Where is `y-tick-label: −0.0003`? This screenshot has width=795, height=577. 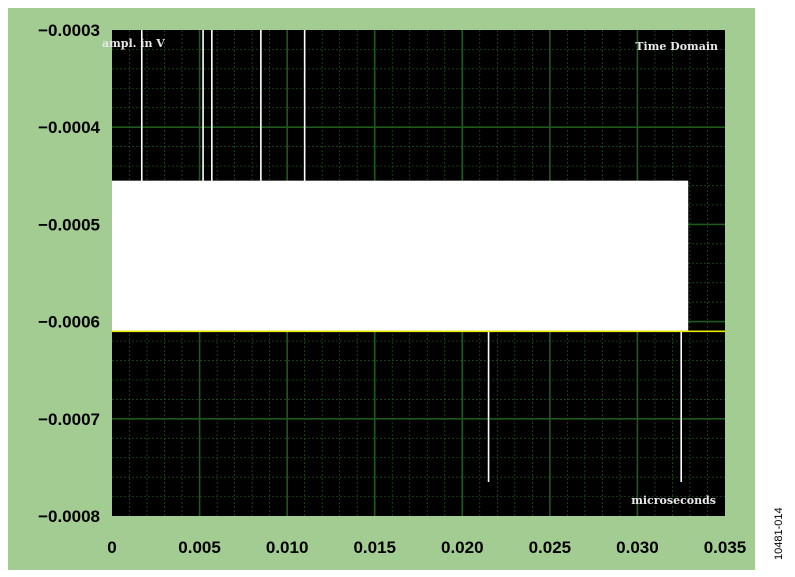
y-tick-label: −0.0003 is located at coordinates (69, 30).